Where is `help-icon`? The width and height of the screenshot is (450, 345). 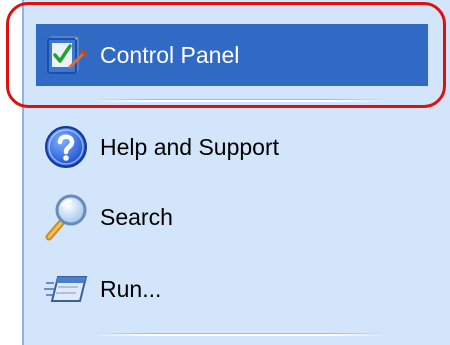
help-icon is located at coordinates (66, 147).